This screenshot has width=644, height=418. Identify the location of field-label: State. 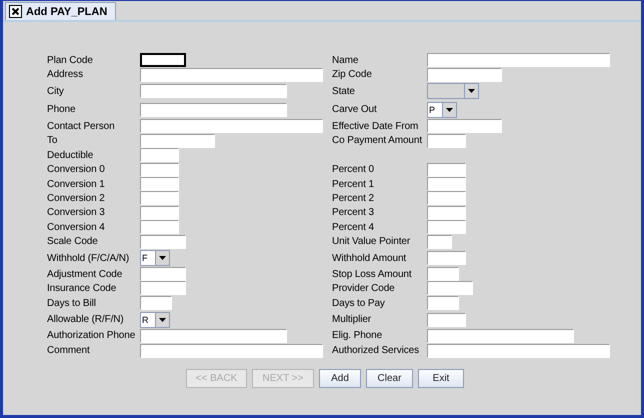
(344, 91).